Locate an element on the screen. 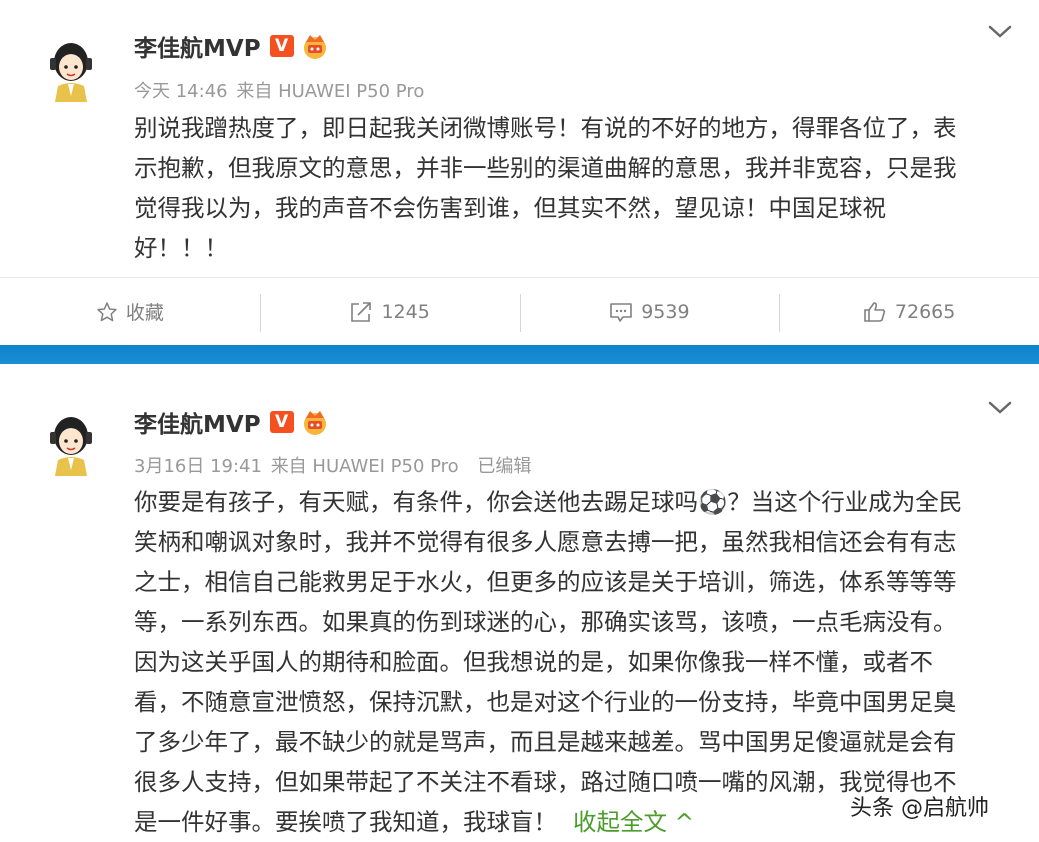 The image size is (1039, 842). post-meta: 今天 14:46 来自 HUAWEI P50 Pro is located at coordinates (280, 90).